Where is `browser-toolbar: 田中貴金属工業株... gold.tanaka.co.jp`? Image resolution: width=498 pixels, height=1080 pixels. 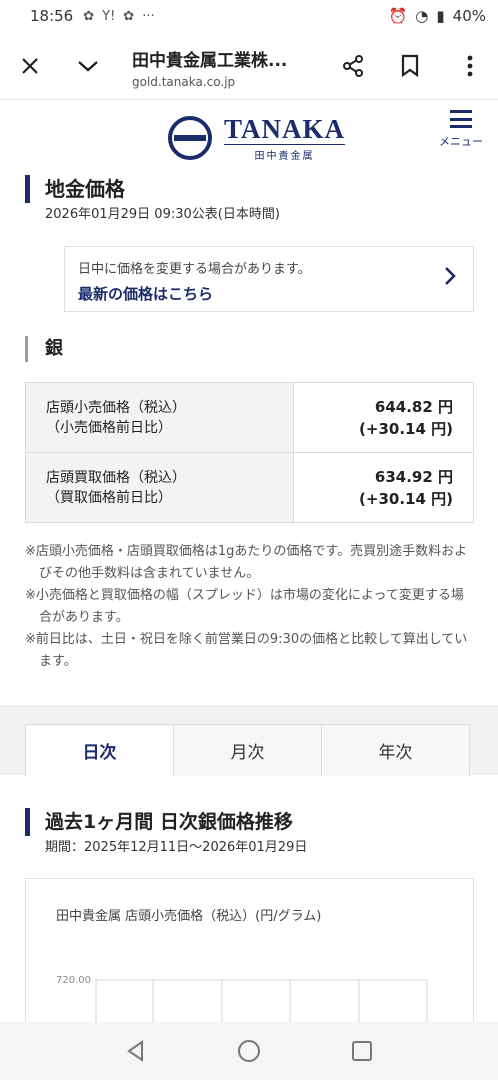 browser-toolbar: 田中貴金属工業株... gold.tanaka.co.jp is located at coordinates (249, 66).